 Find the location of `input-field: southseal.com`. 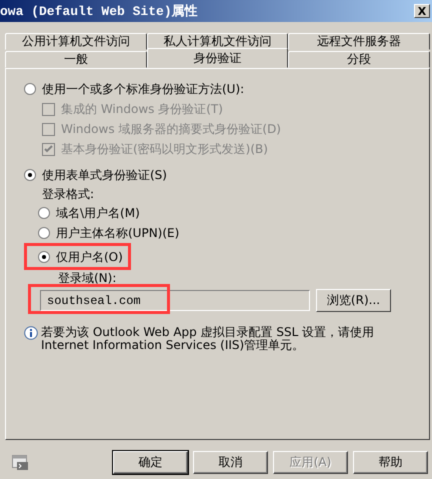

input-field: southseal.com is located at coordinates (175, 300).